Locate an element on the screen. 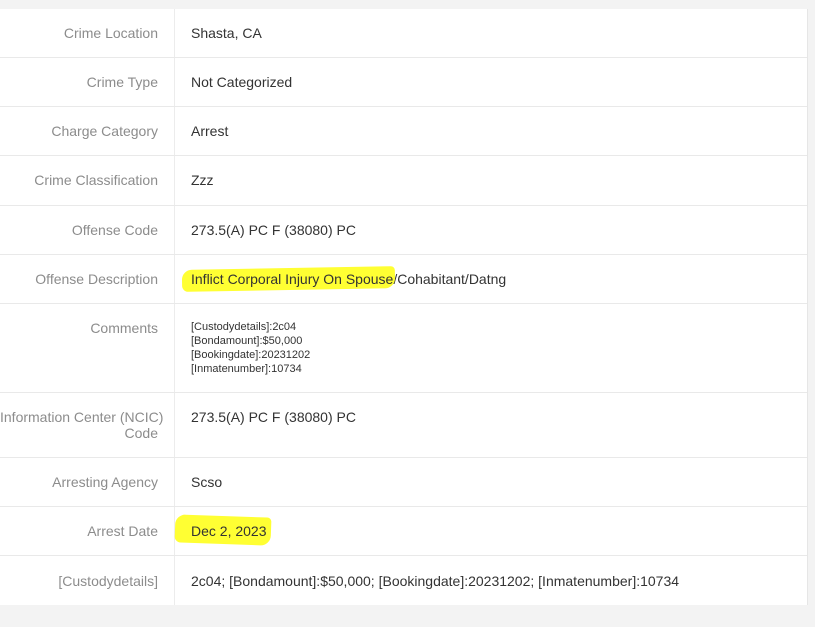  crime-classification-label: Crime Classification is located at coordinates (96, 180).